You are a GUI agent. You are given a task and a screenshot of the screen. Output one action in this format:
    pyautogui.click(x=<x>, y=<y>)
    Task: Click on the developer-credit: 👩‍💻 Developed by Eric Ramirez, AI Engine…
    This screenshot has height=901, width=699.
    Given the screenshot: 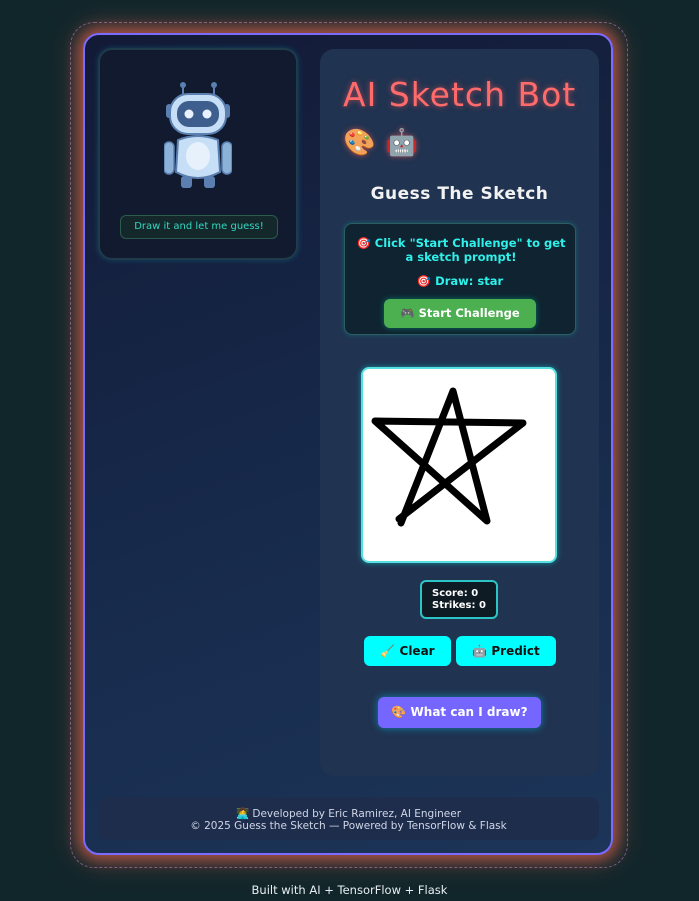 What is the action you would take?
    pyautogui.click(x=348, y=814)
    